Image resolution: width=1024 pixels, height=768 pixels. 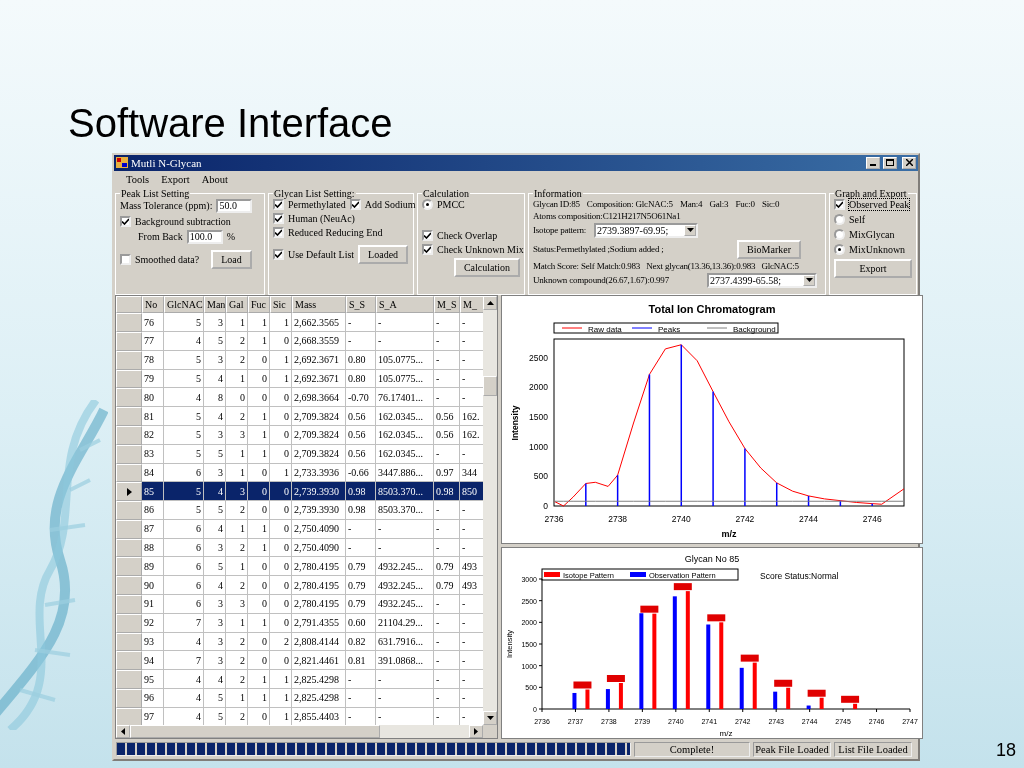 What do you see at coordinates (237, 305) in the screenshot?
I see `column-header: Gal` at bounding box center [237, 305].